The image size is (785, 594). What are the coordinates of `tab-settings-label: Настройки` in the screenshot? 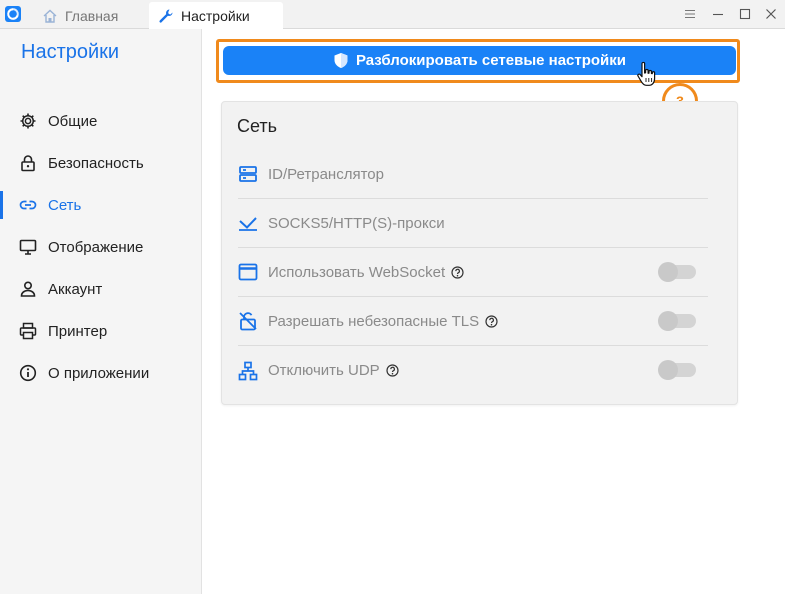 It's located at (215, 15).